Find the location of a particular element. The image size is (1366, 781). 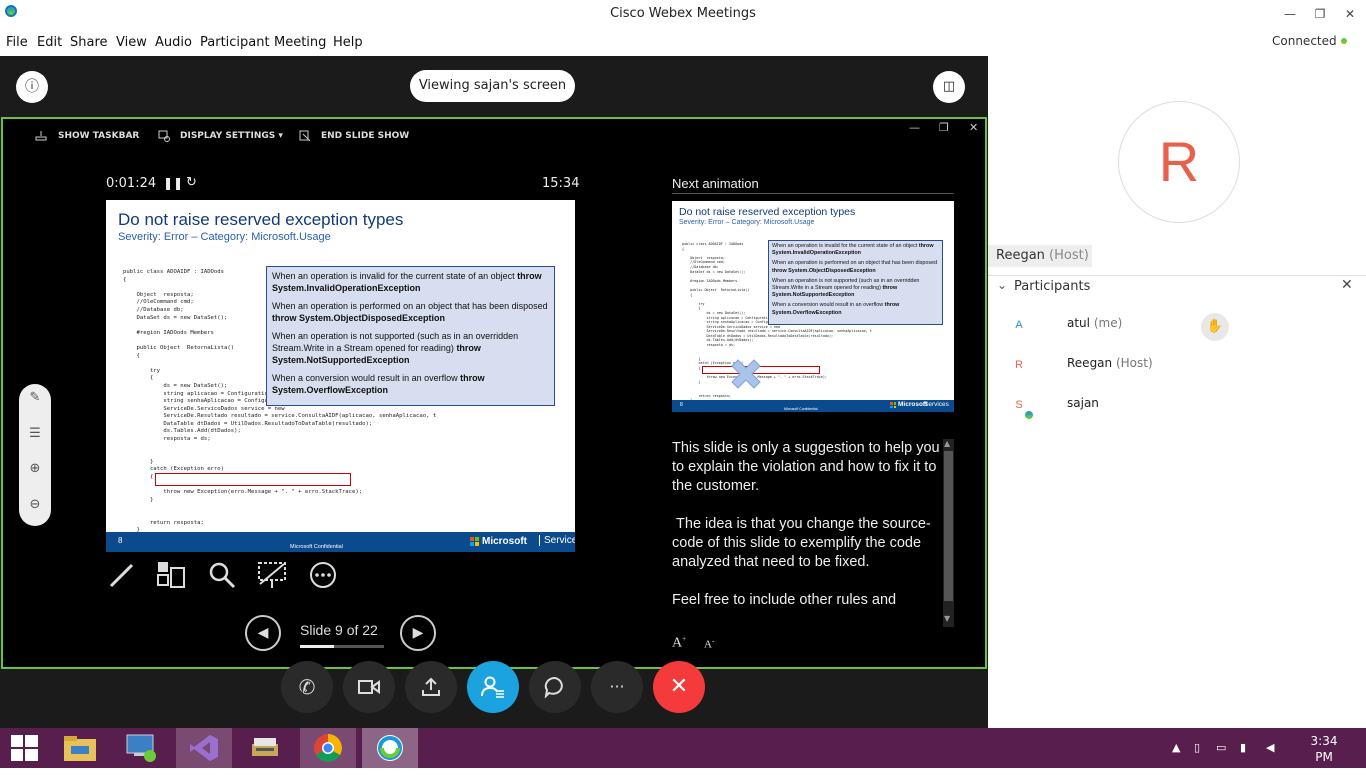

active-speaker-avatar: R is located at coordinates (1179, 162).